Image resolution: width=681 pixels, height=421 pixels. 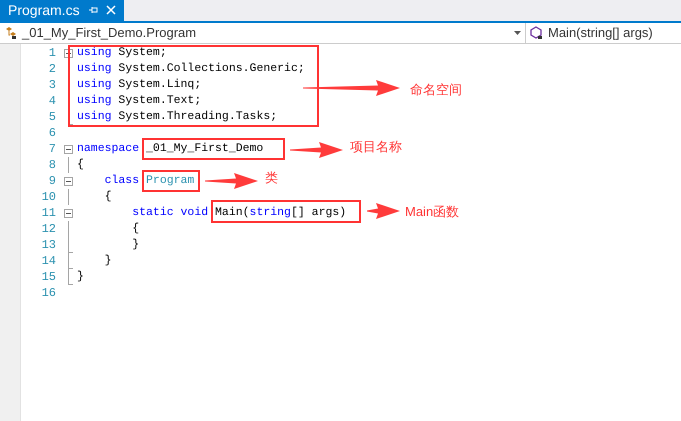 What do you see at coordinates (142, 53) in the screenshot?
I see `code-token: System;` at bounding box center [142, 53].